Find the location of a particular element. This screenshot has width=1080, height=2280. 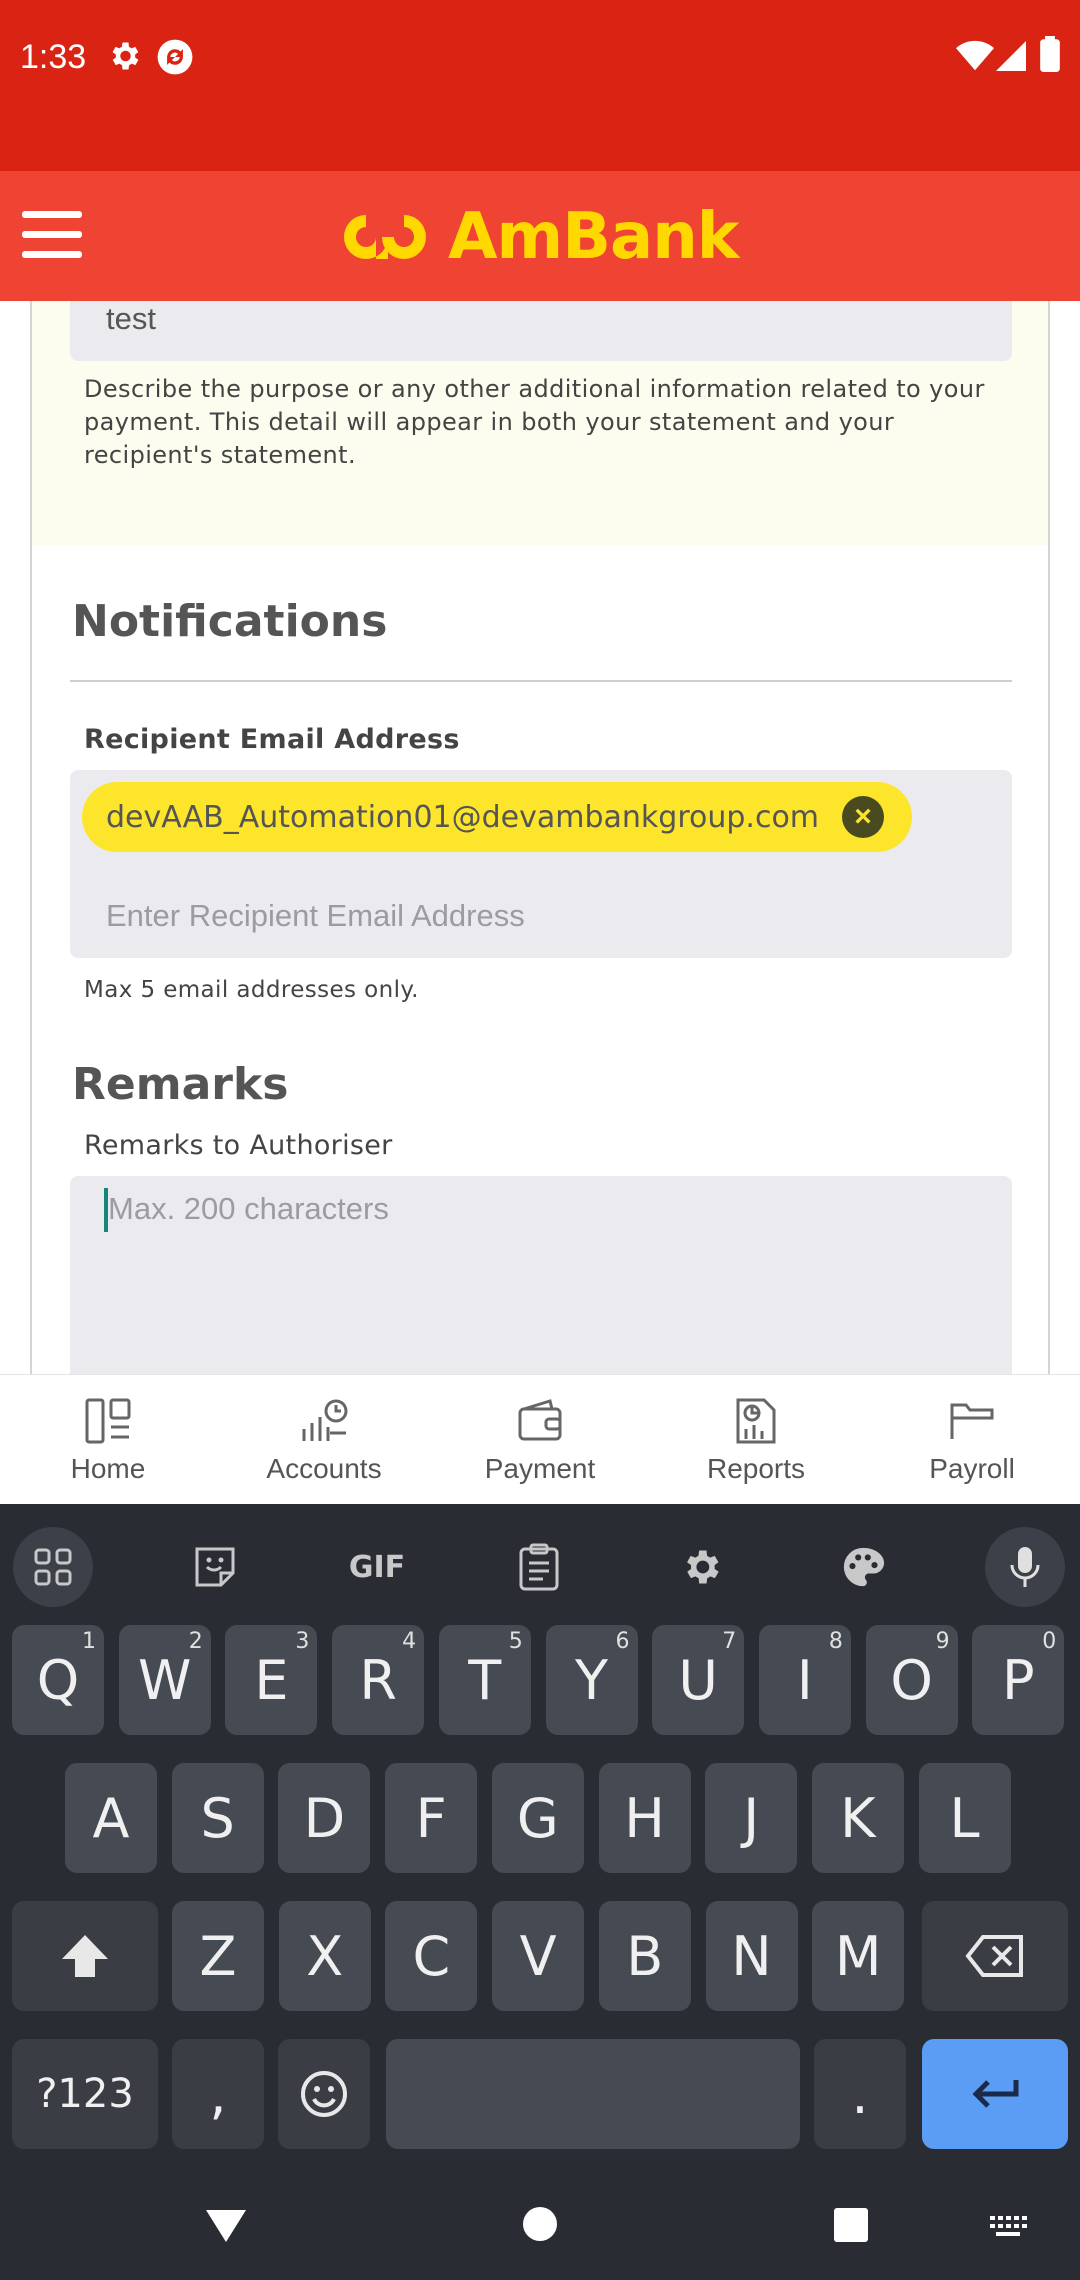

key-label: O is located at coordinates (911, 1680).